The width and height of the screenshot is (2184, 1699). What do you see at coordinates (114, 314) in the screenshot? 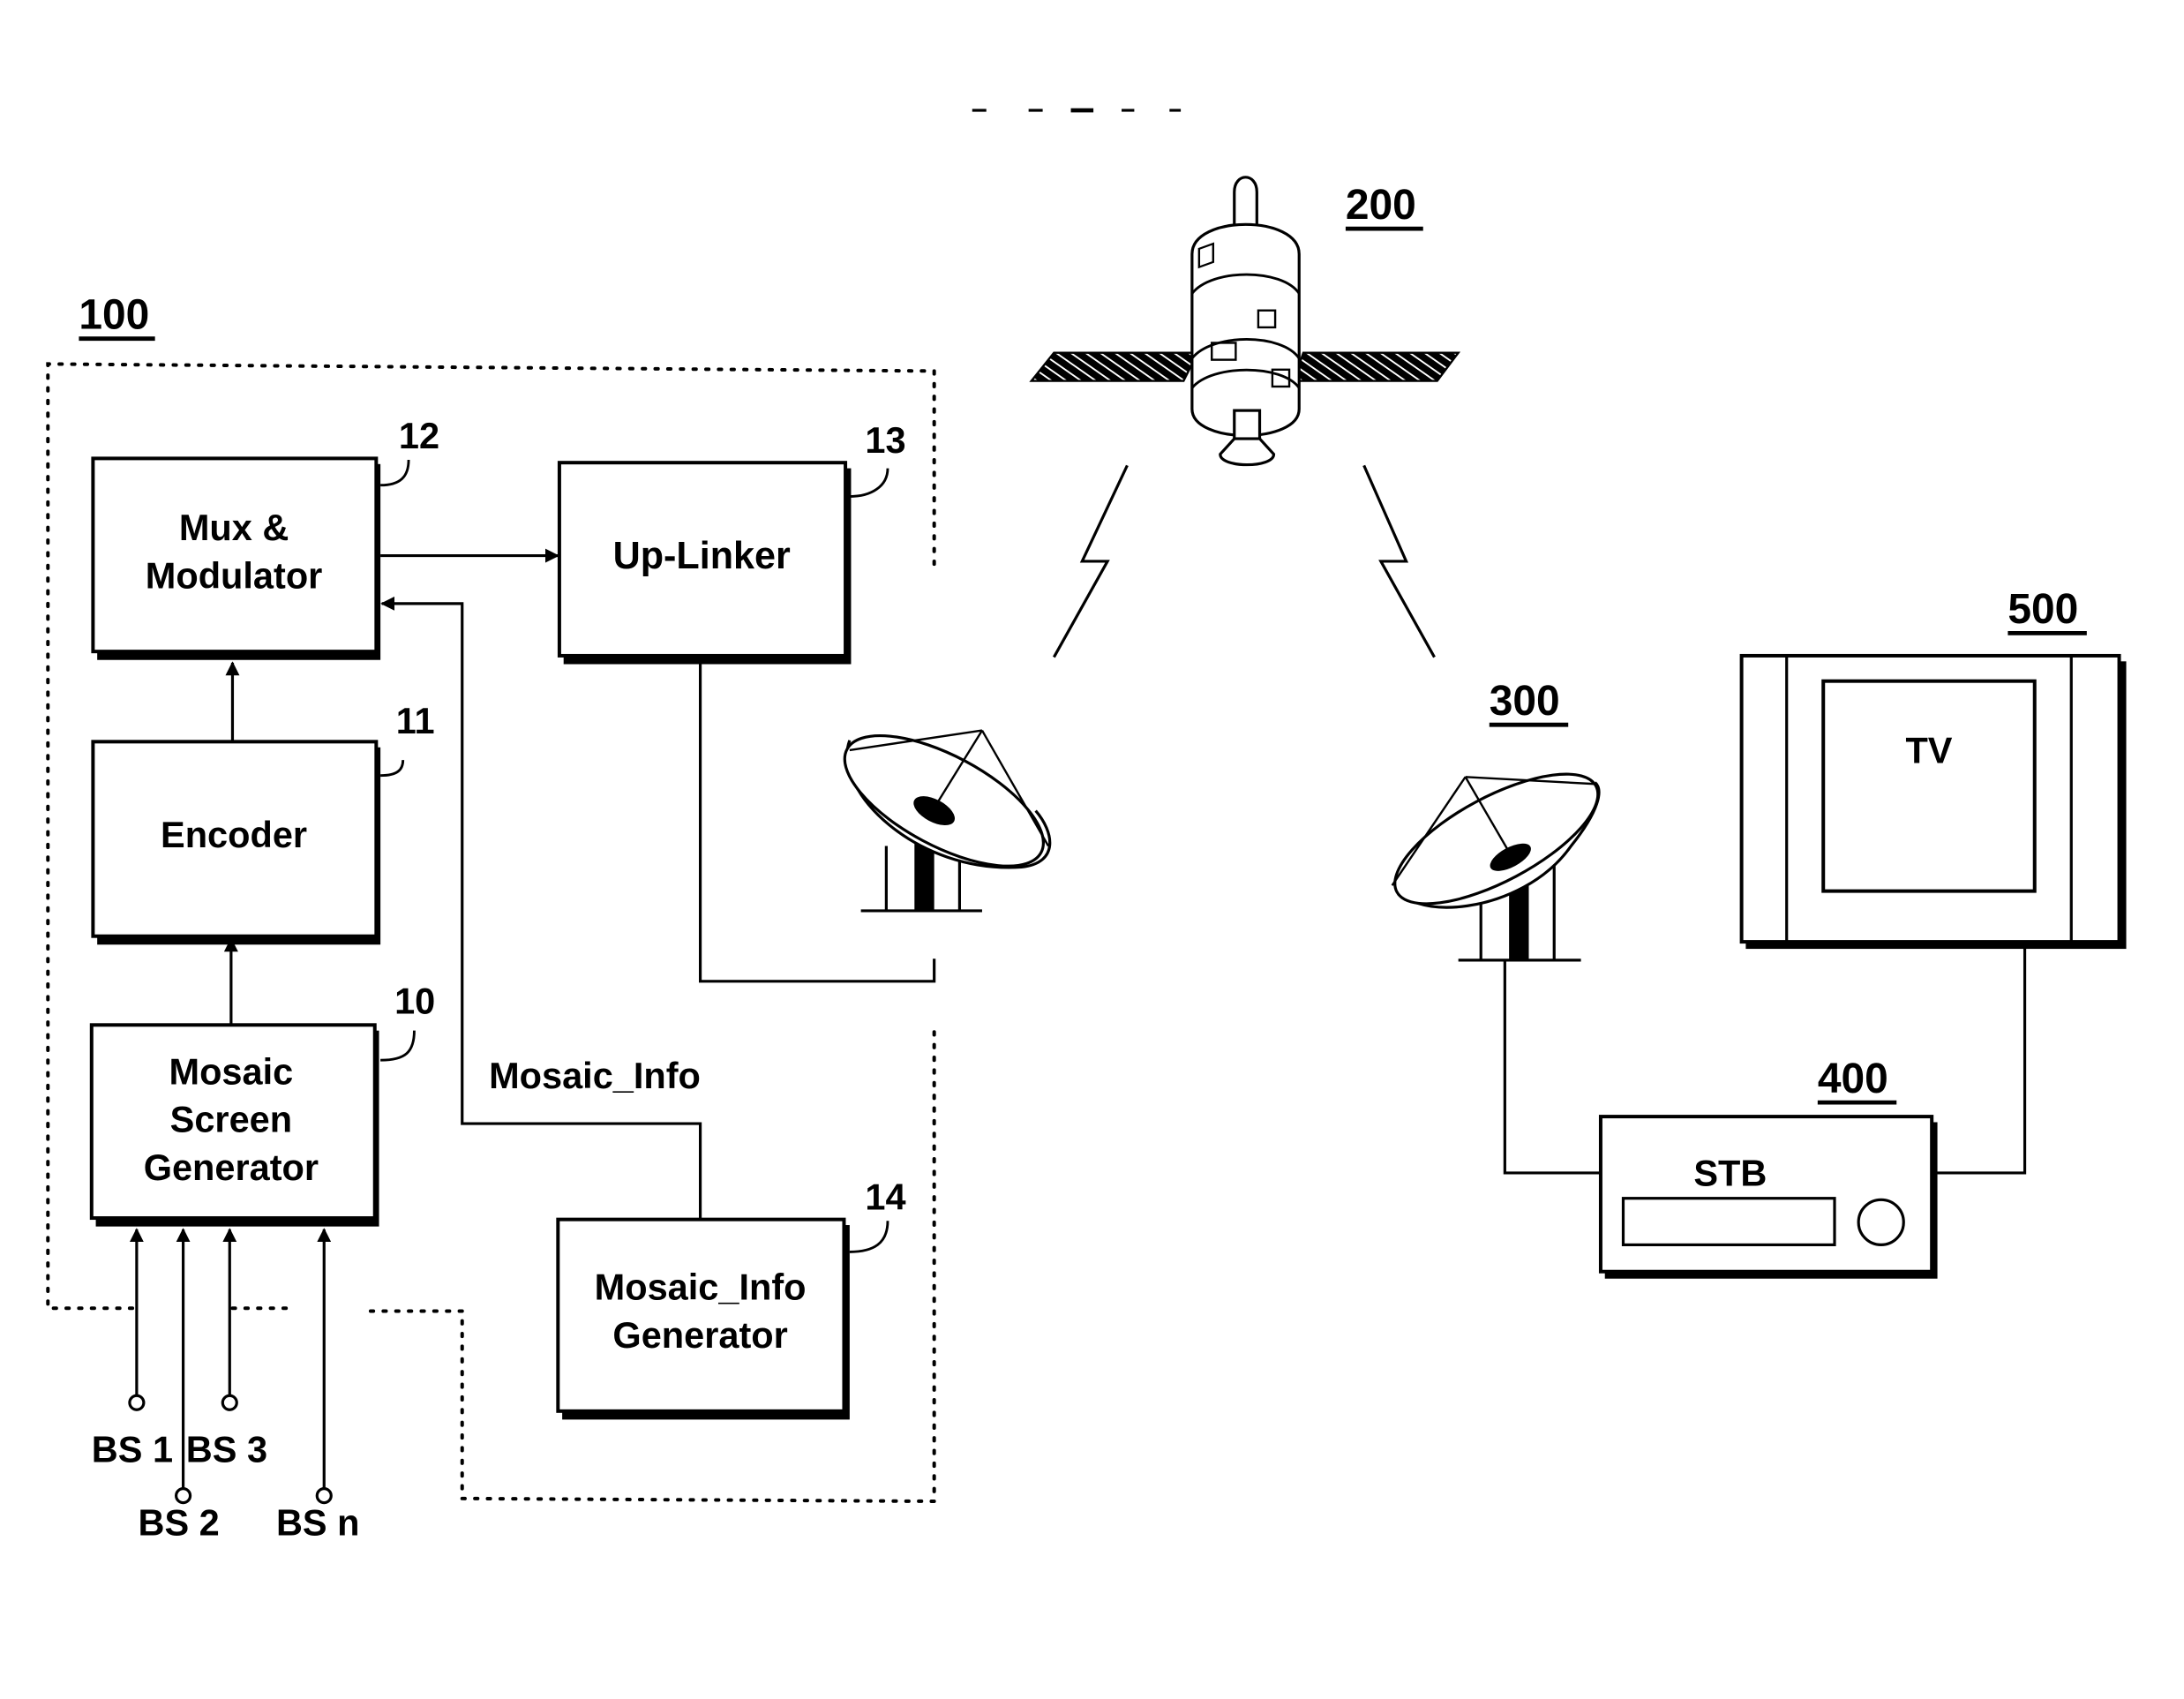
I see `system-label: 100` at bounding box center [114, 314].